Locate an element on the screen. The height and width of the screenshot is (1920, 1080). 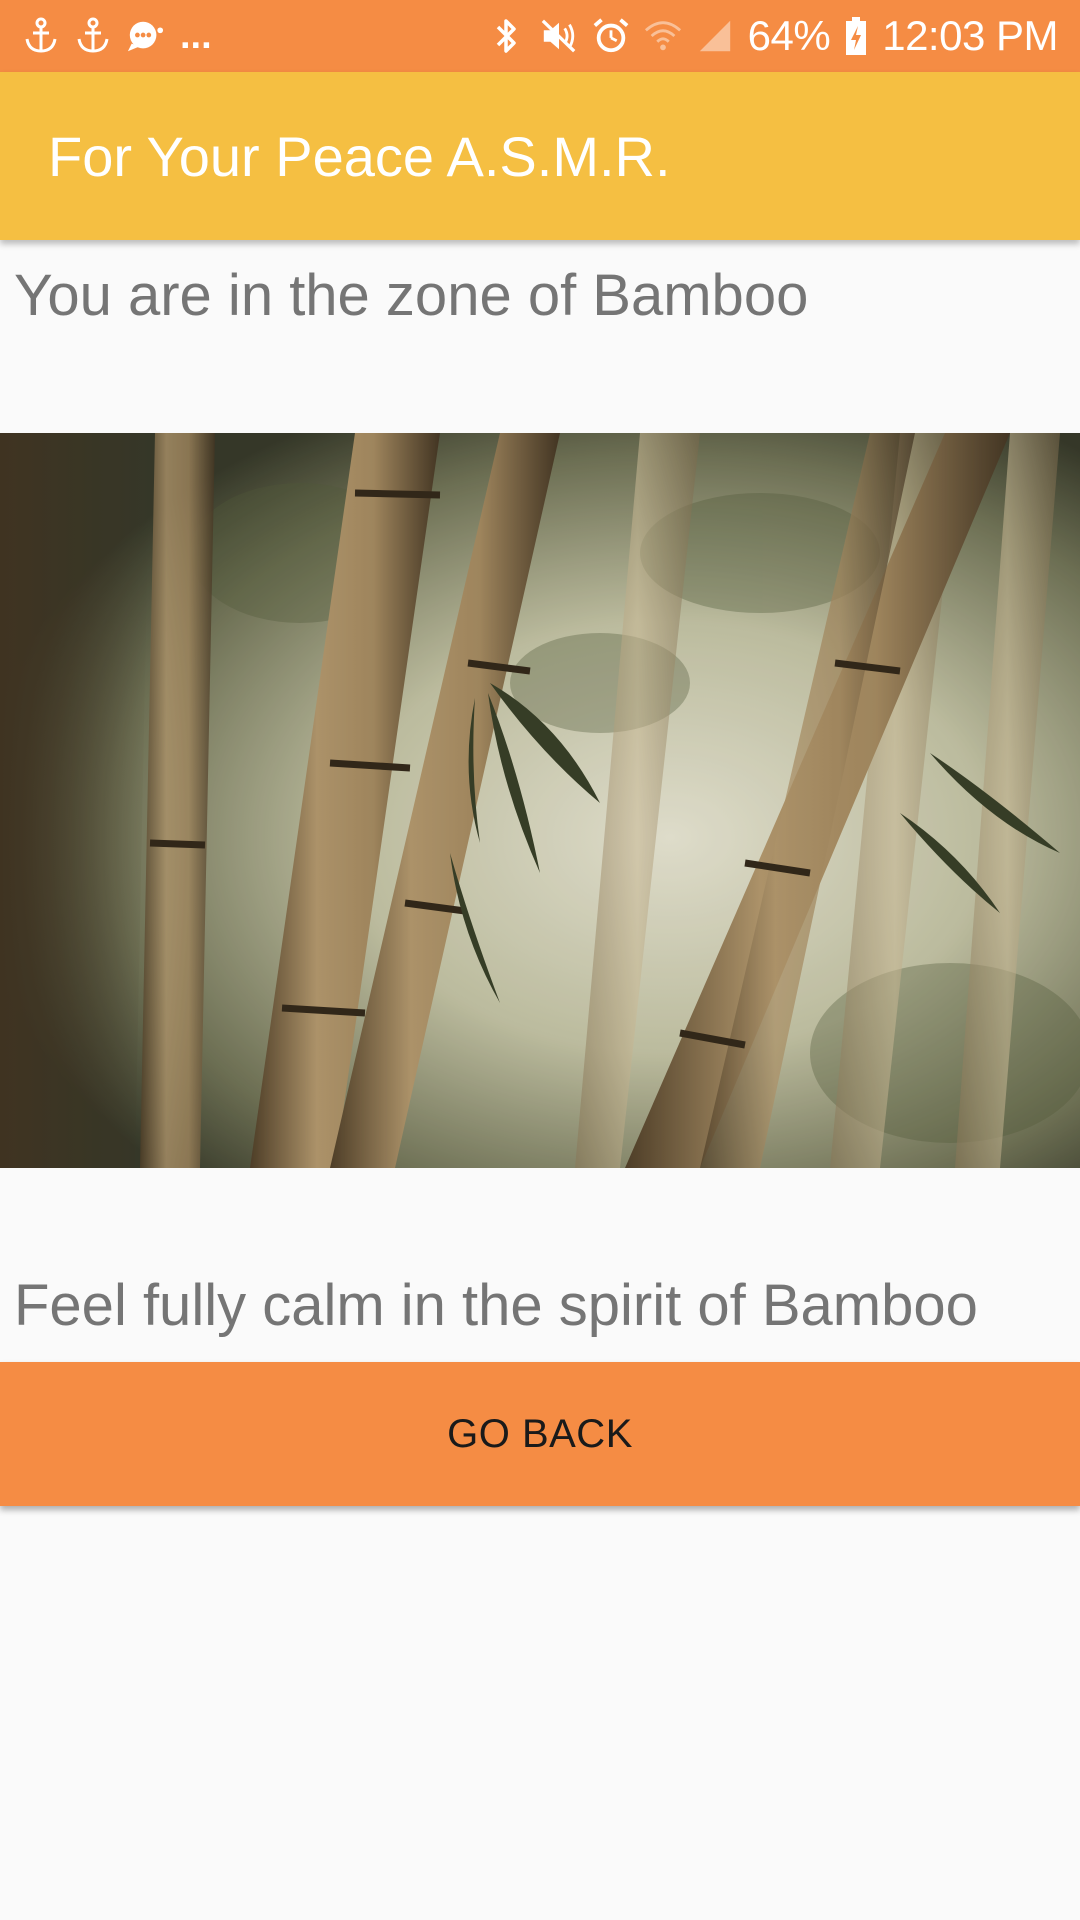
status-bar: ... 64% 12:03 PM is located at coordinates (540, 36).